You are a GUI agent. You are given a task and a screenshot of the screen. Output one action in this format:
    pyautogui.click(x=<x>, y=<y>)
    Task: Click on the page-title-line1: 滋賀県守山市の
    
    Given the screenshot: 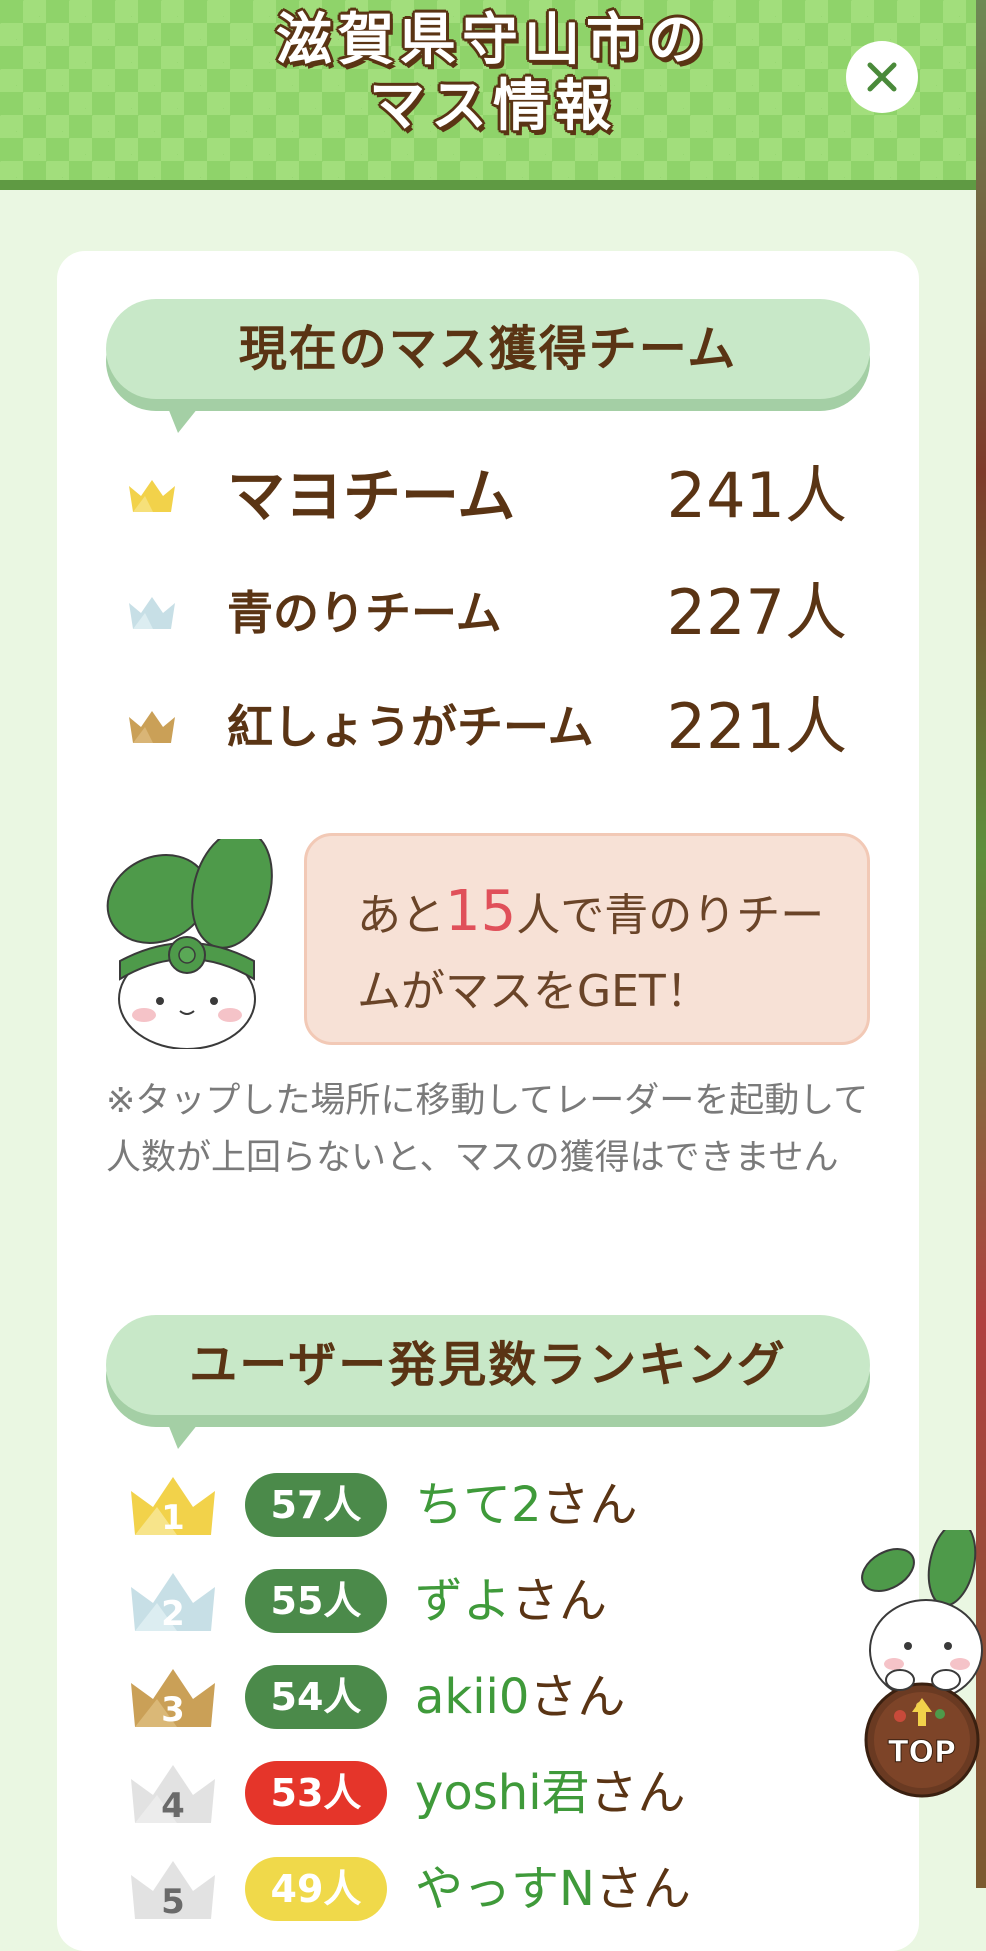 What is the action you would take?
    pyautogui.click(x=493, y=40)
    